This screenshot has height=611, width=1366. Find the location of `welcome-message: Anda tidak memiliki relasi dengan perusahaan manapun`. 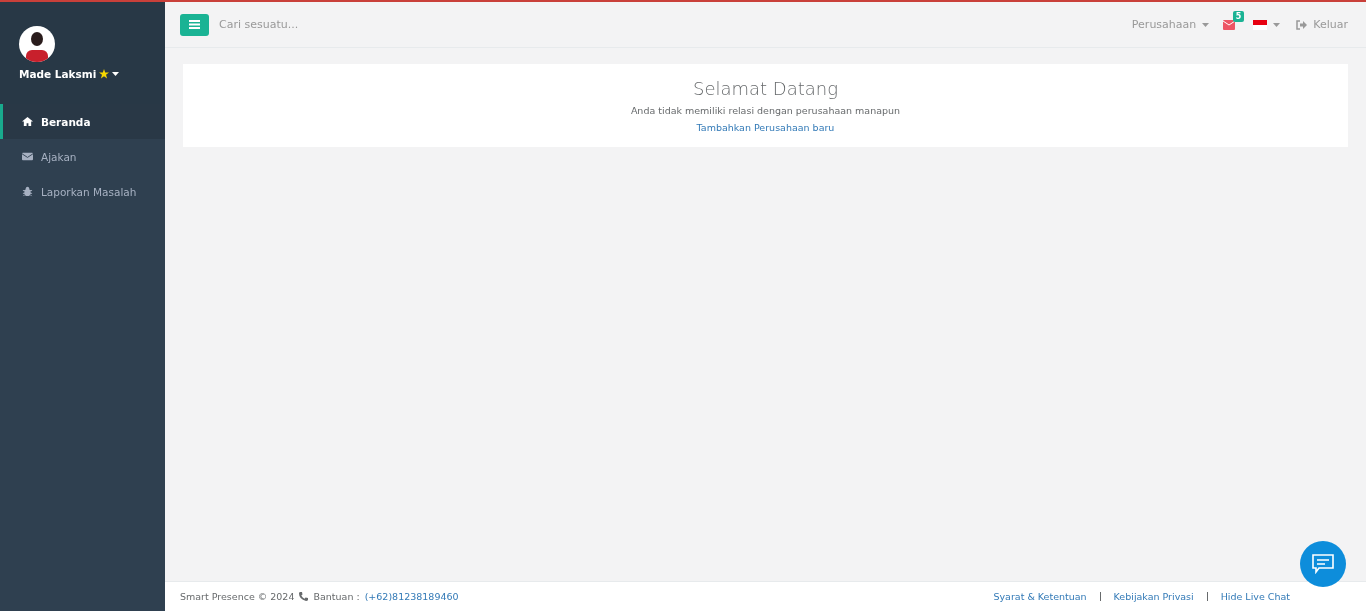

welcome-message: Anda tidak memiliki relasi dengan perusahaan manapun is located at coordinates (765, 110).